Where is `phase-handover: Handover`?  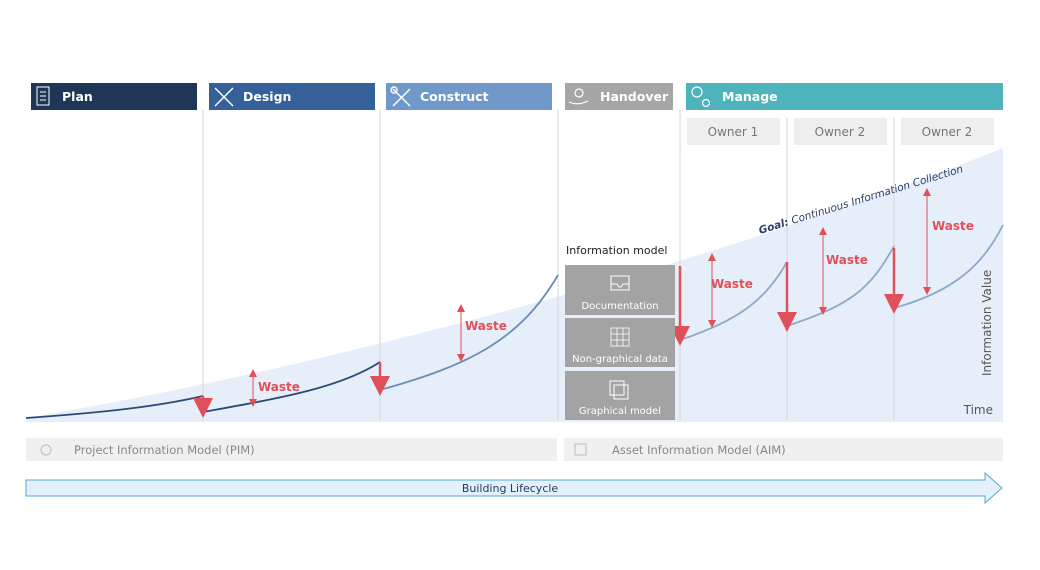 phase-handover: Handover is located at coordinates (619, 96).